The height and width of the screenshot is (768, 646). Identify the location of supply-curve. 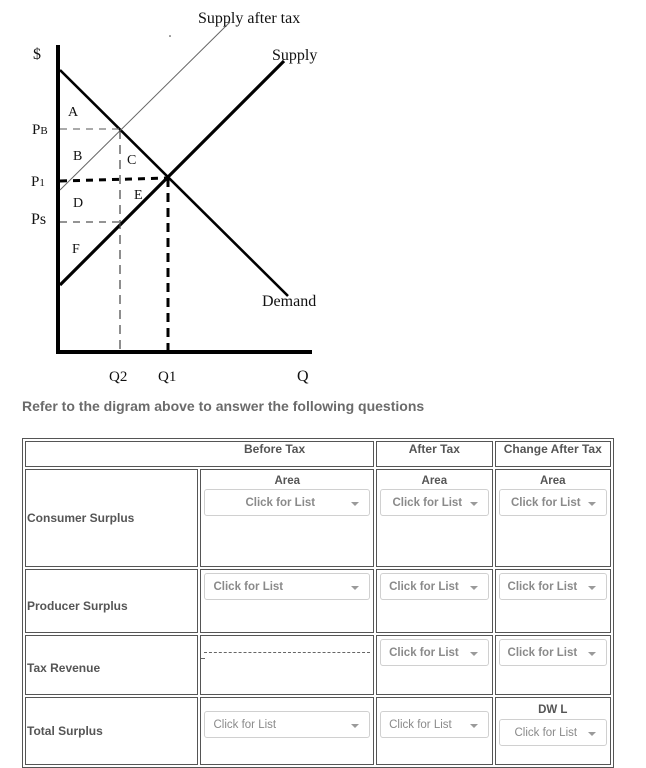
(172, 173).